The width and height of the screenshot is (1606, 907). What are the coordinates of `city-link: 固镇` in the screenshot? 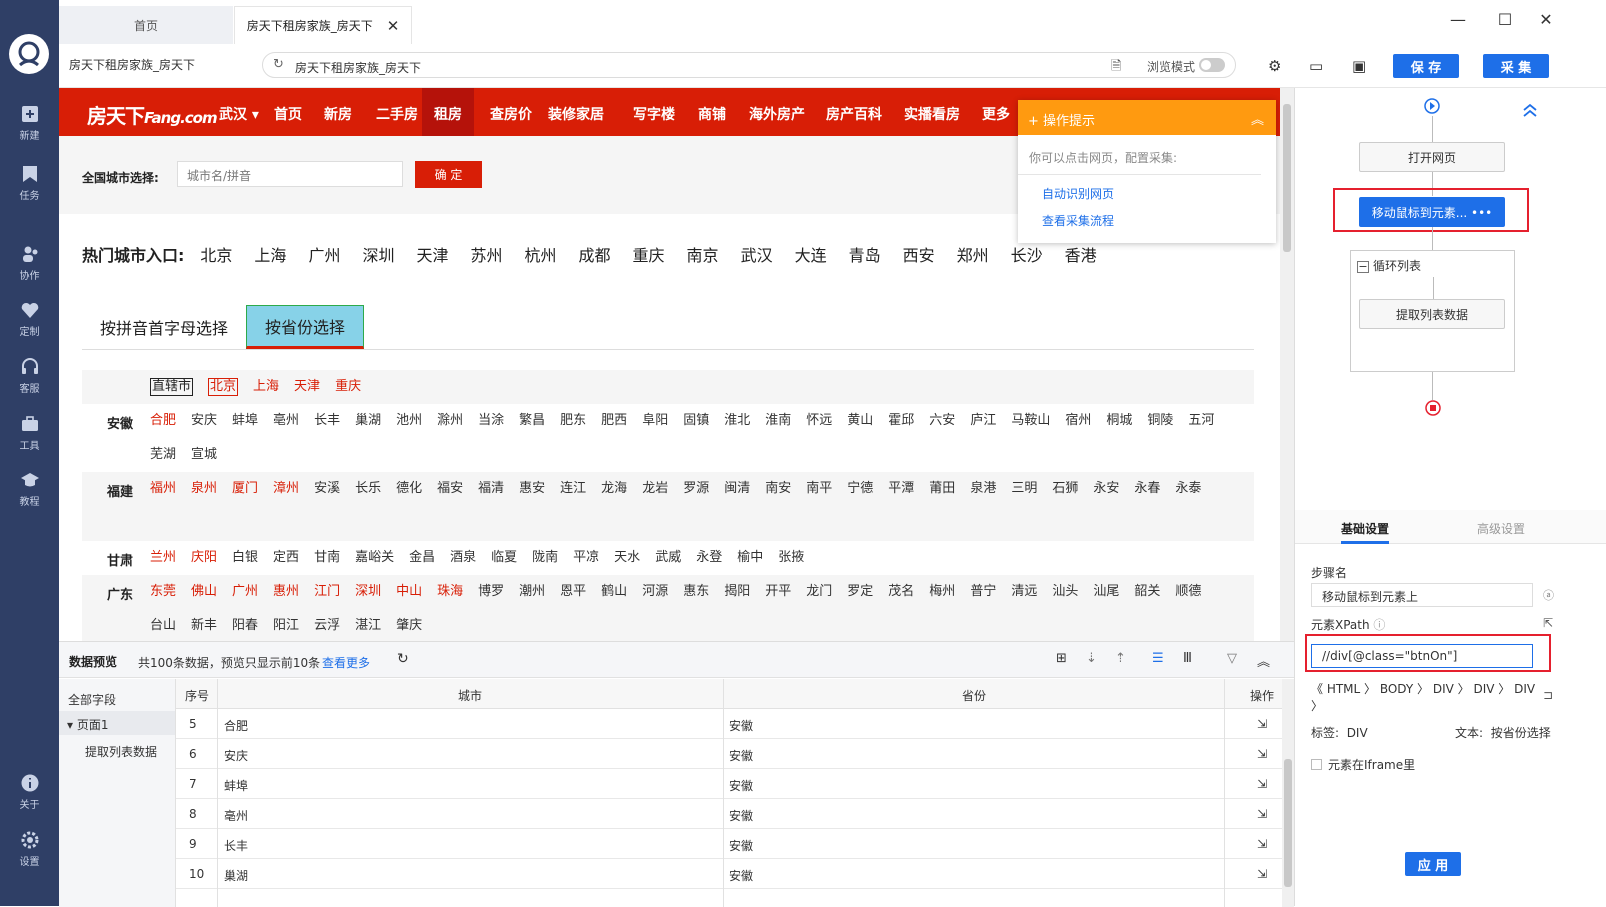 It's located at (696, 421).